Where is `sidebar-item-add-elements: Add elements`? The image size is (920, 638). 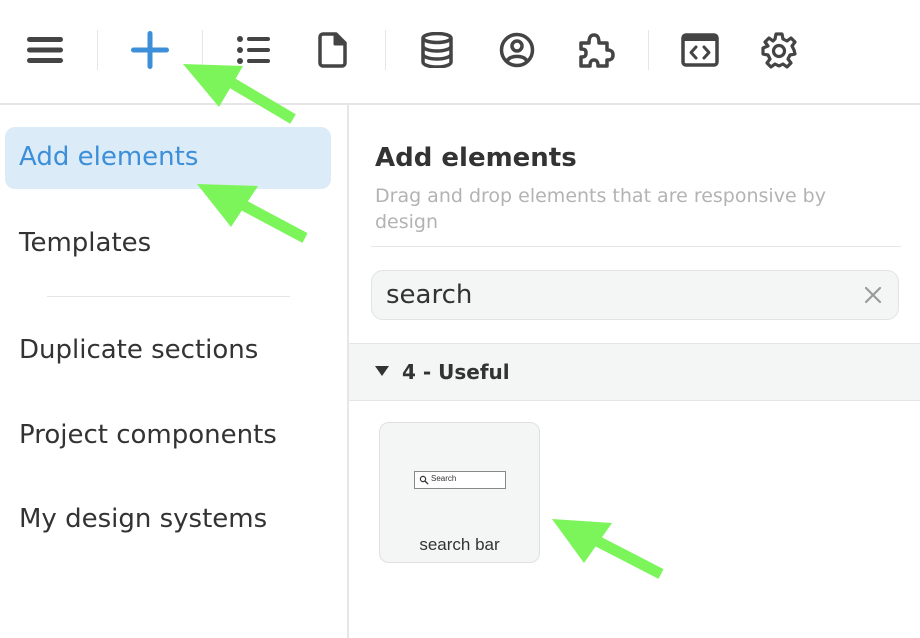
sidebar-item-add-elements: Add elements is located at coordinates (168, 158).